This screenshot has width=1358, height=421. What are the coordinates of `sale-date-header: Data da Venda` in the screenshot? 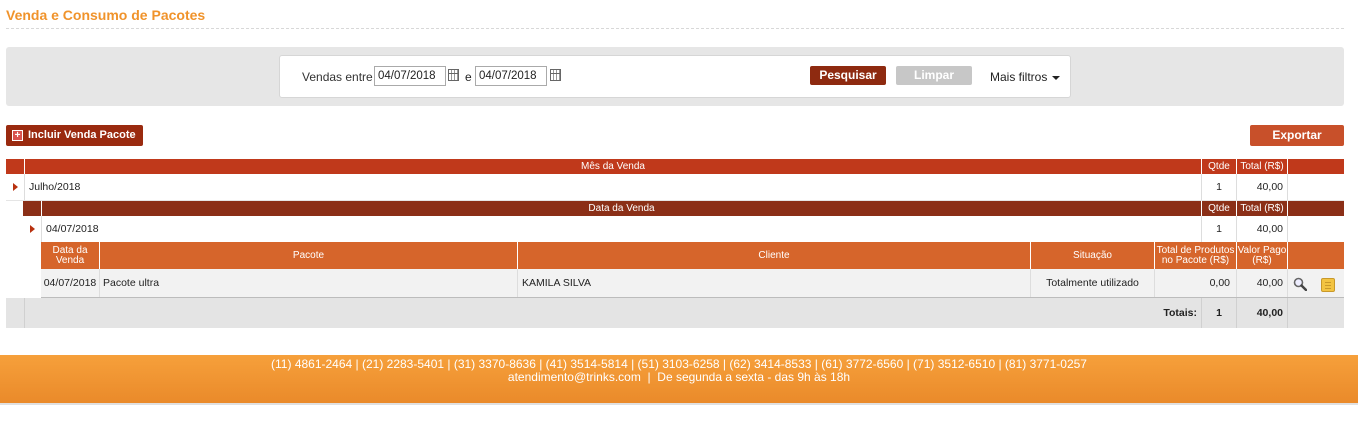 It's located at (622, 208).